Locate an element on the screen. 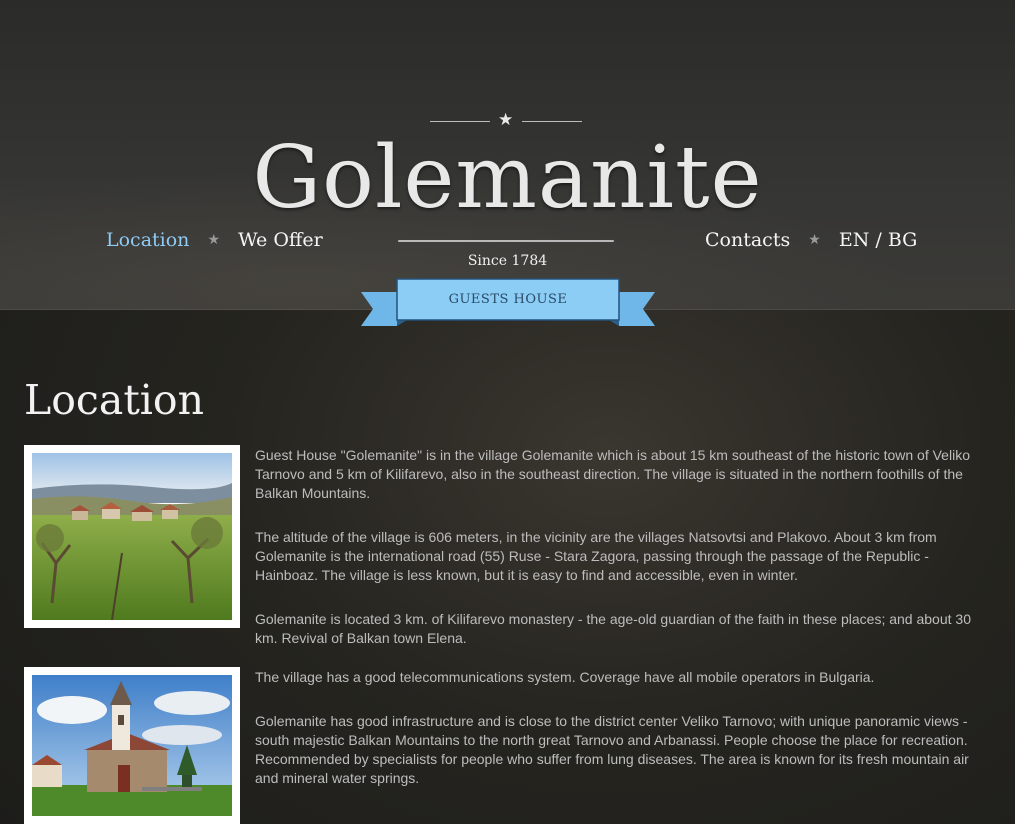 This screenshot has width=1015, height=824. village-landscape-photo is located at coordinates (132, 536).